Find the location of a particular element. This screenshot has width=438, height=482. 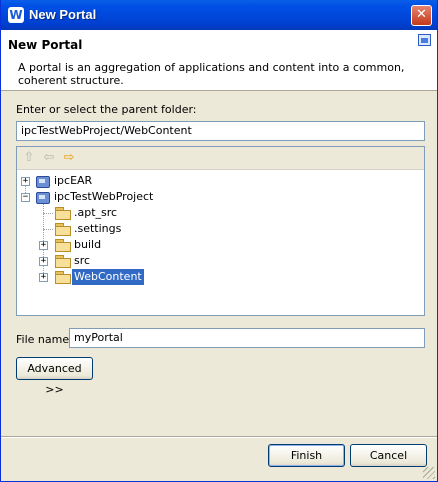

tree-item-src: + src is located at coordinates (220, 261).